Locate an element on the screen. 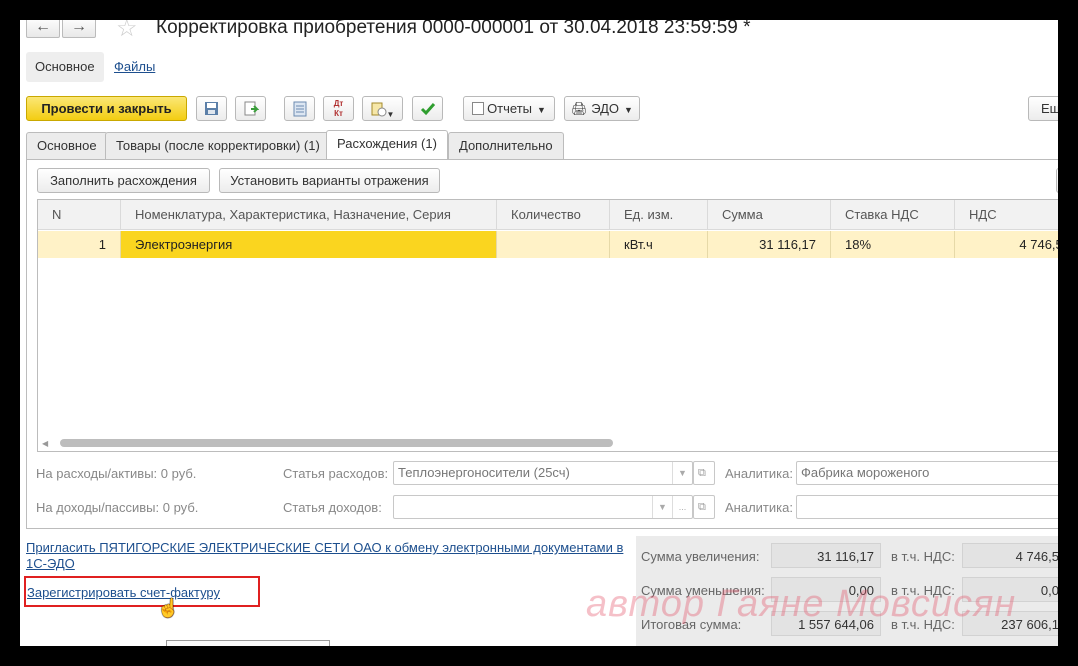 The image size is (1078, 666). more-button: Еще is located at coordinates (1043, 108).